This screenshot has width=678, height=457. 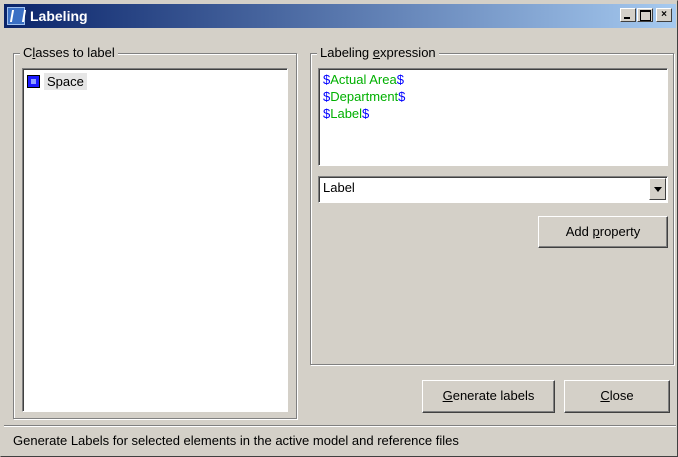 What do you see at coordinates (346, 113) in the screenshot?
I see `expression-line: $Label$` at bounding box center [346, 113].